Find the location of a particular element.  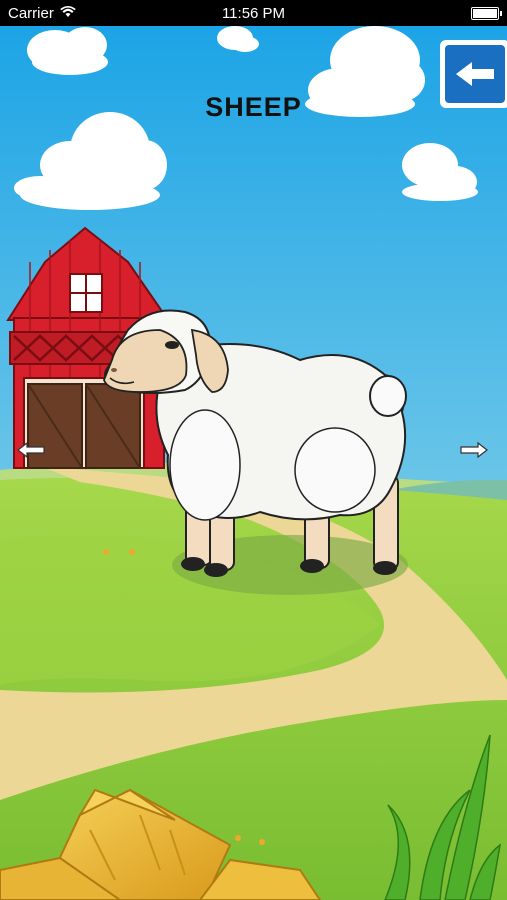

wifi-icon is located at coordinates (68, 13).